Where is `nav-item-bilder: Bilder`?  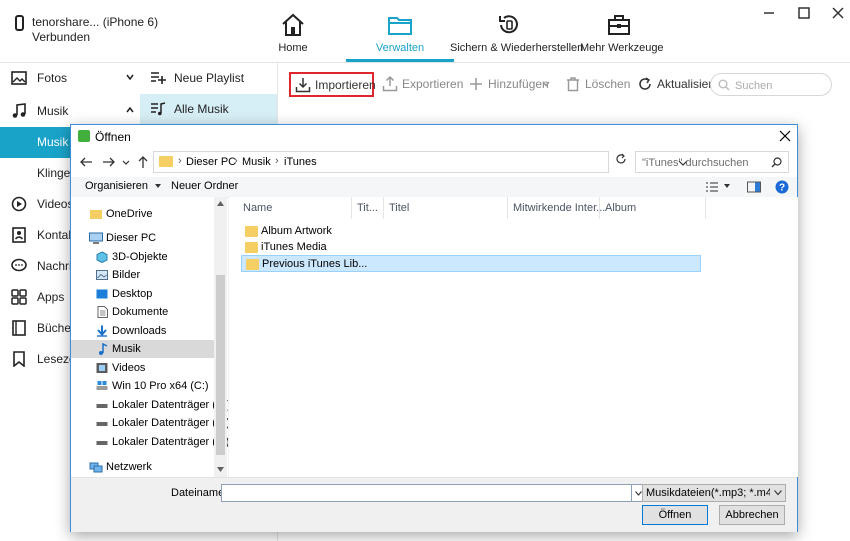 nav-item-bilder: Bilder is located at coordinates (142, 275).